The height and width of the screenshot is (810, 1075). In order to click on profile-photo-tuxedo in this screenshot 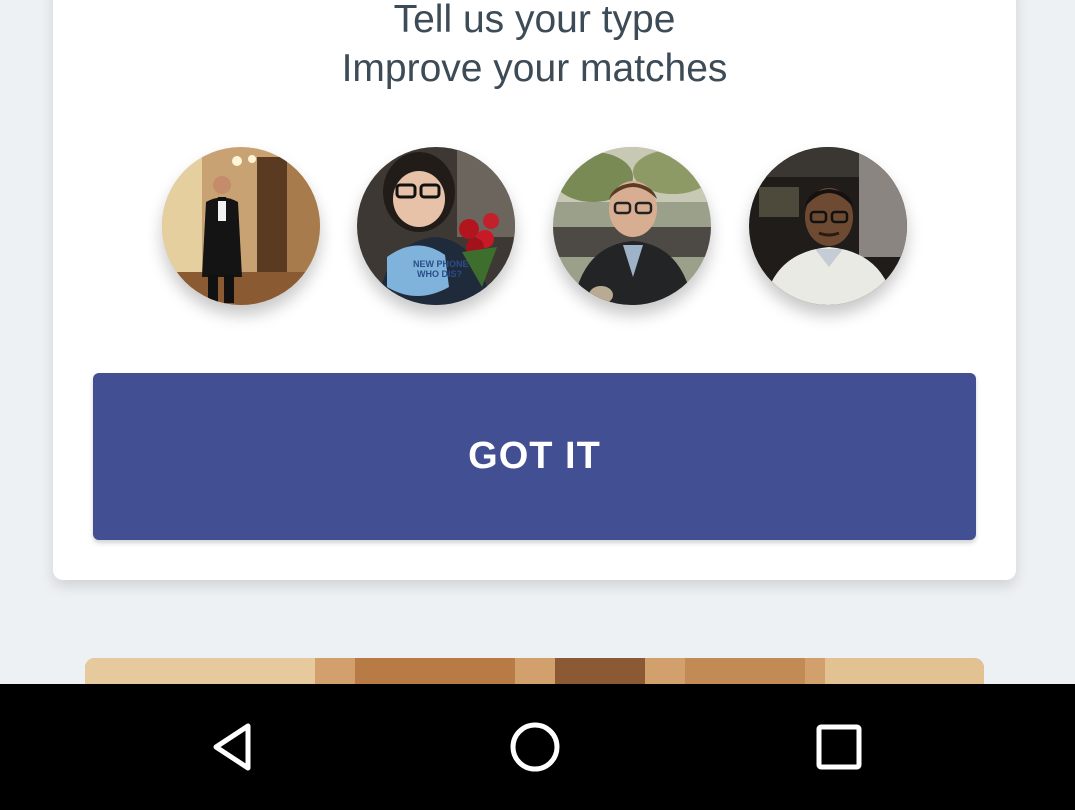, I will do `click(241, 226)`.